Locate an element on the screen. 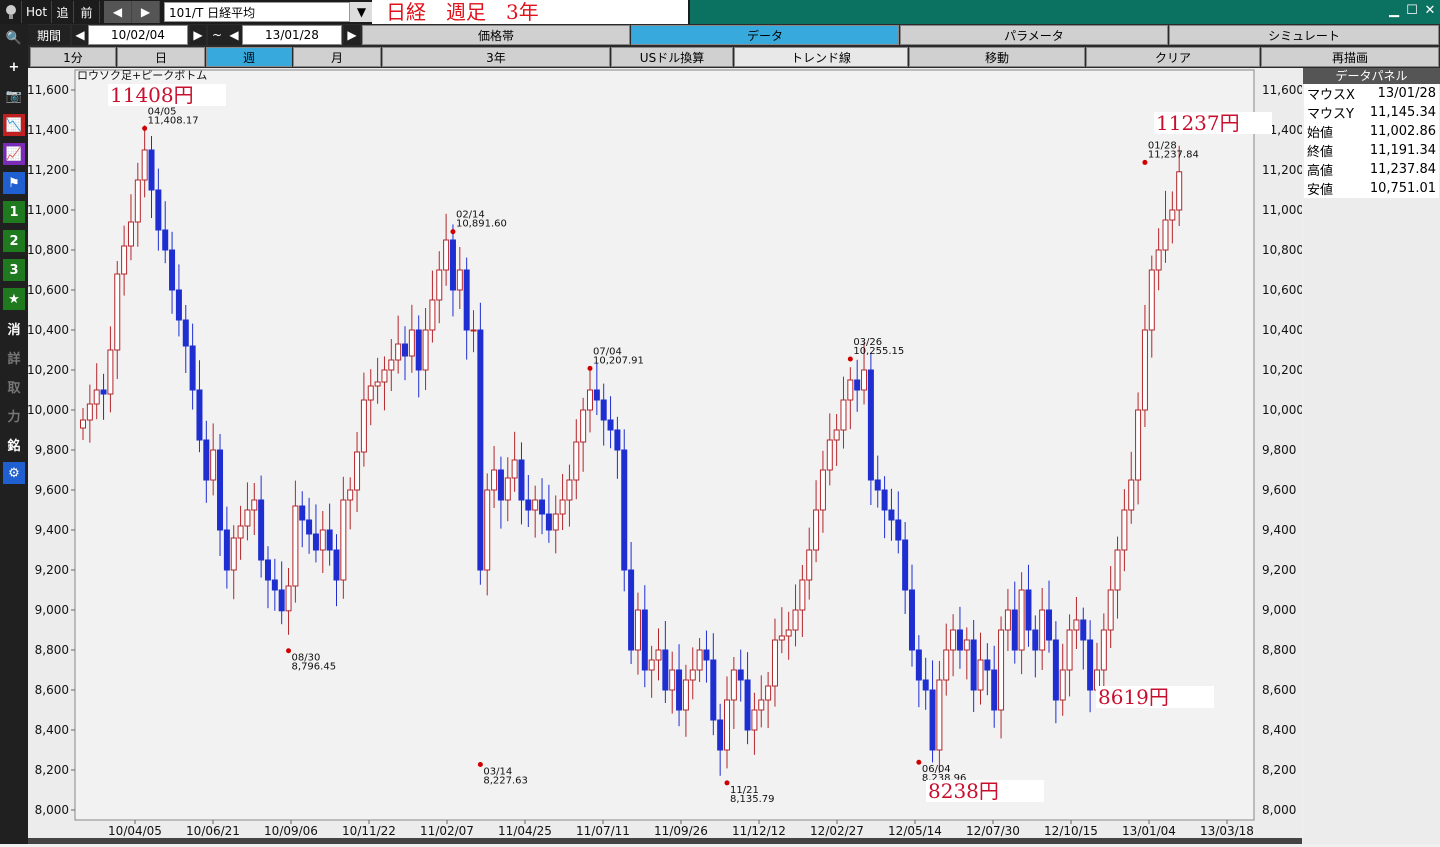 Image resolution: width=1440 pixels, height=847 pixels. y-tick-label-right: 10,400 is located at coordinates (1282, 330).